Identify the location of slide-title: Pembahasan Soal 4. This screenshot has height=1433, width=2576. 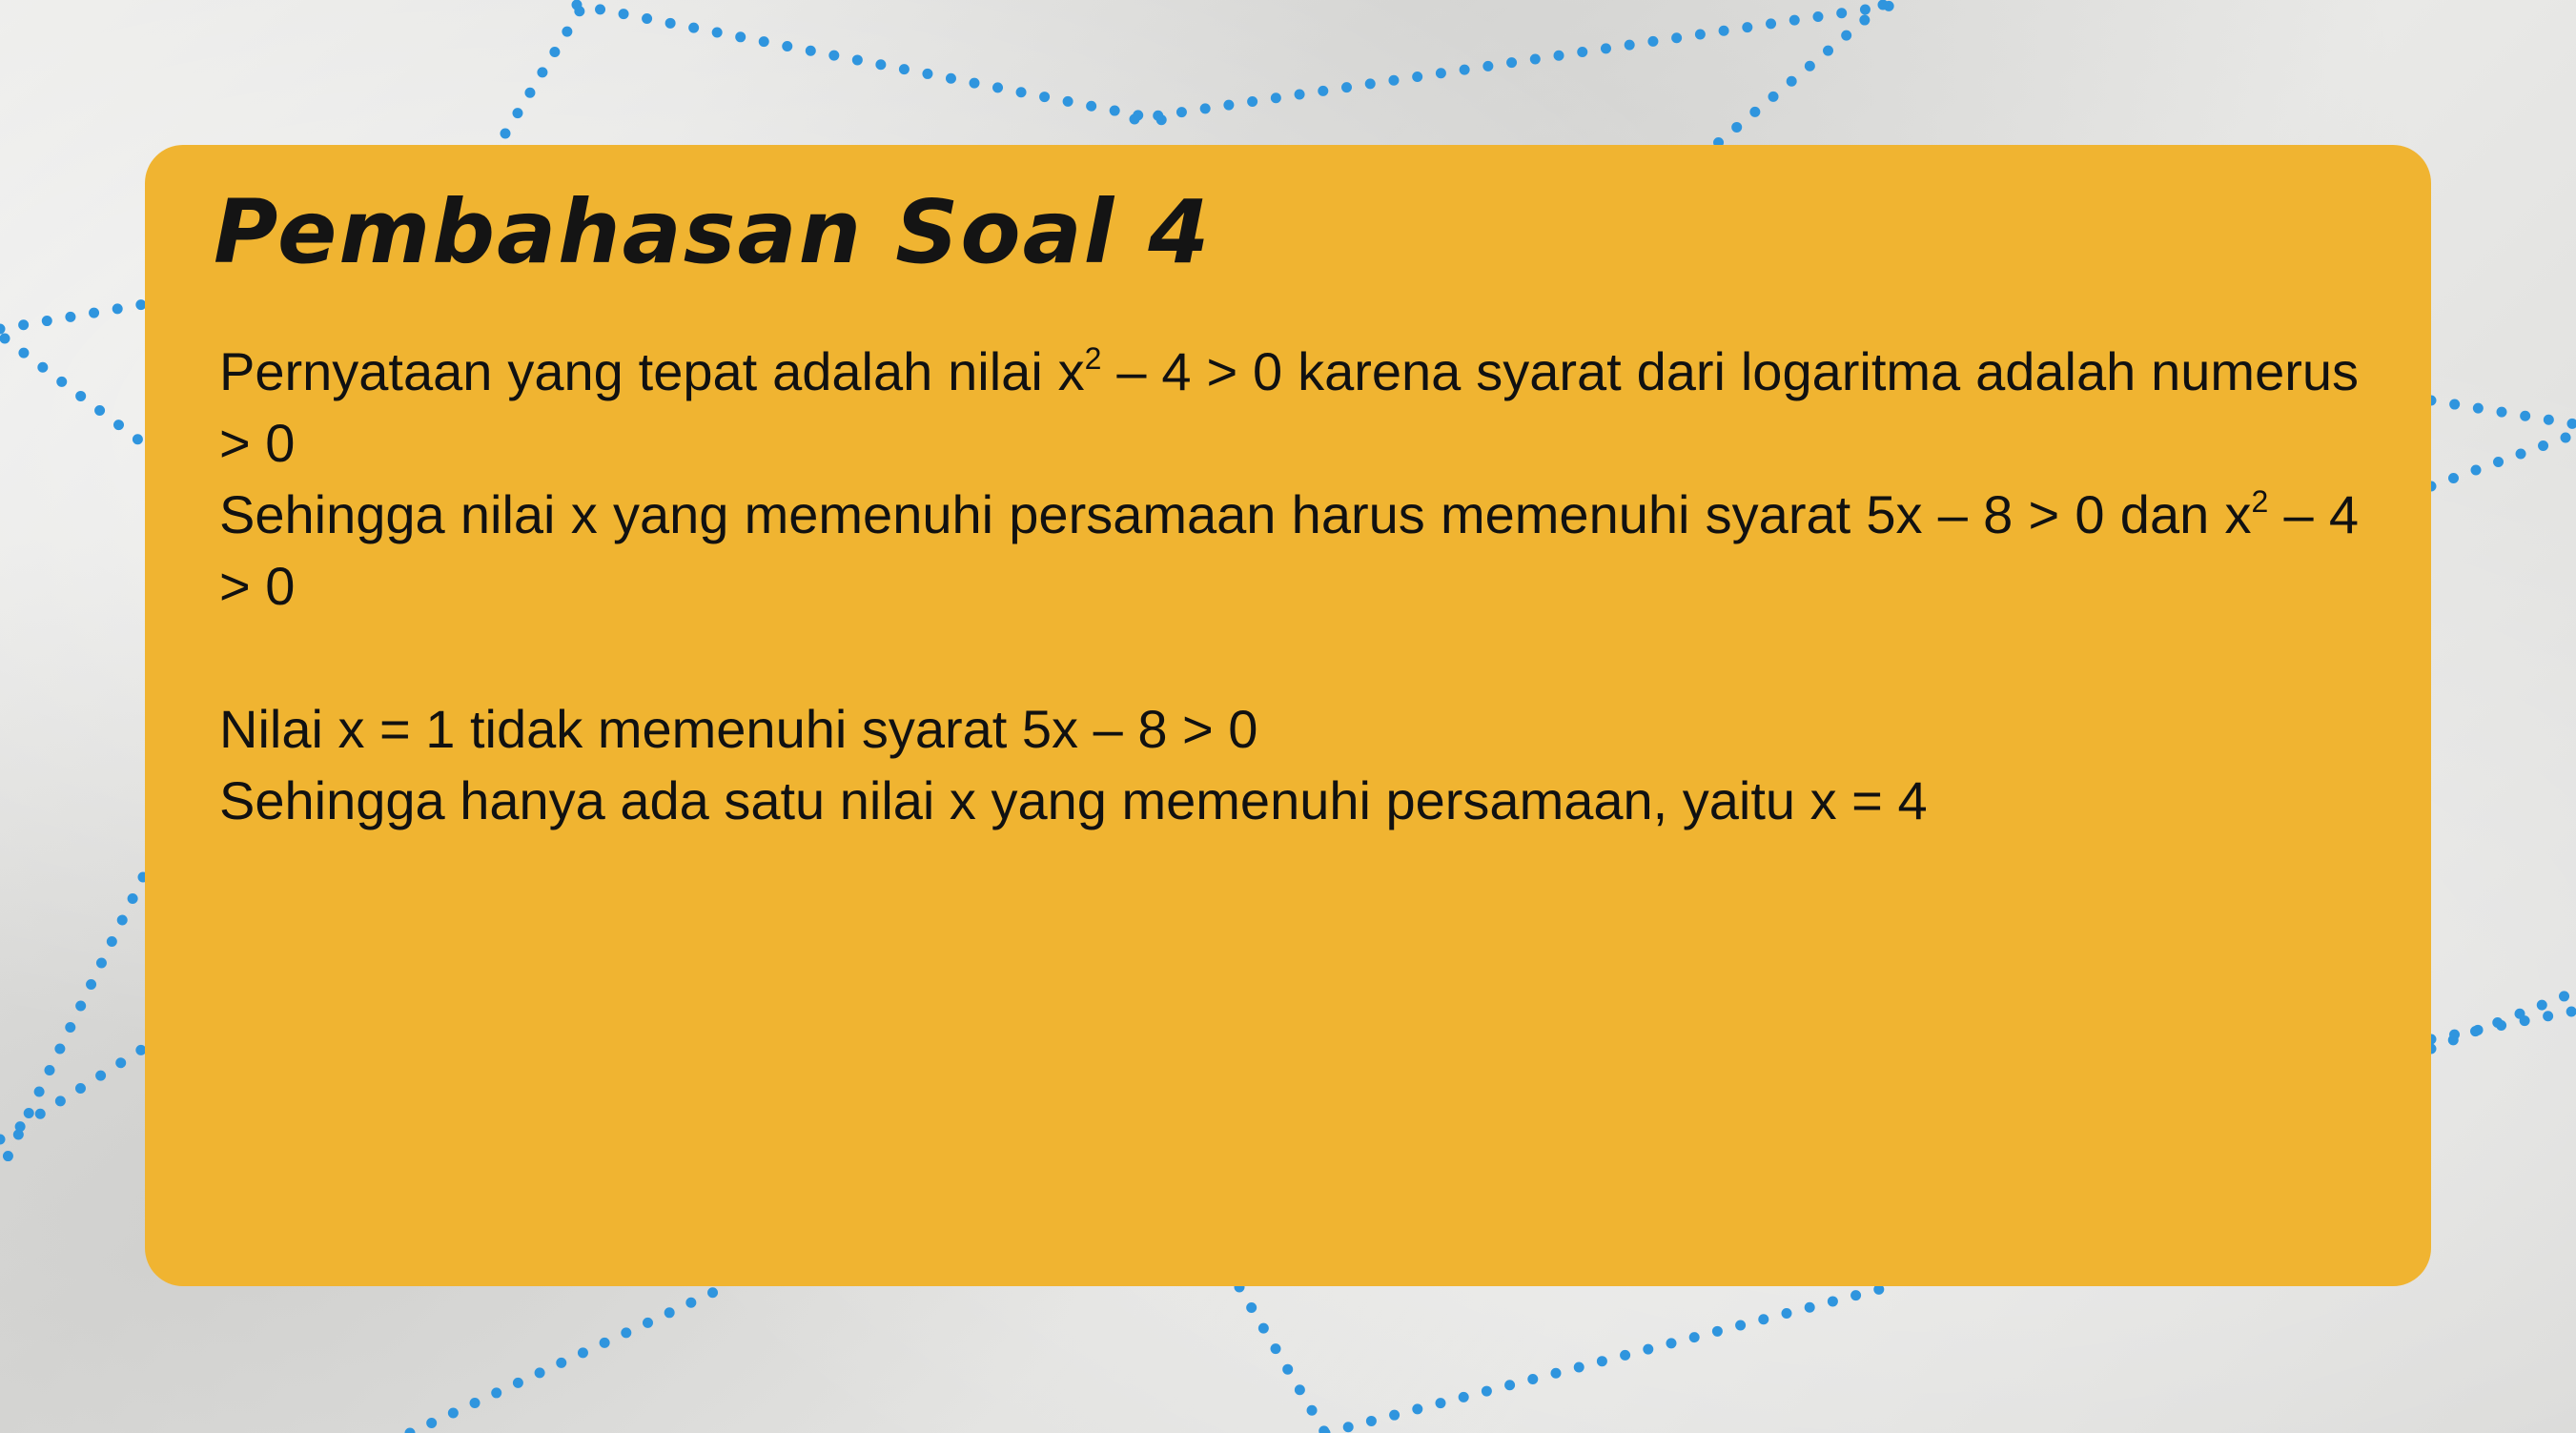
(713, 232).